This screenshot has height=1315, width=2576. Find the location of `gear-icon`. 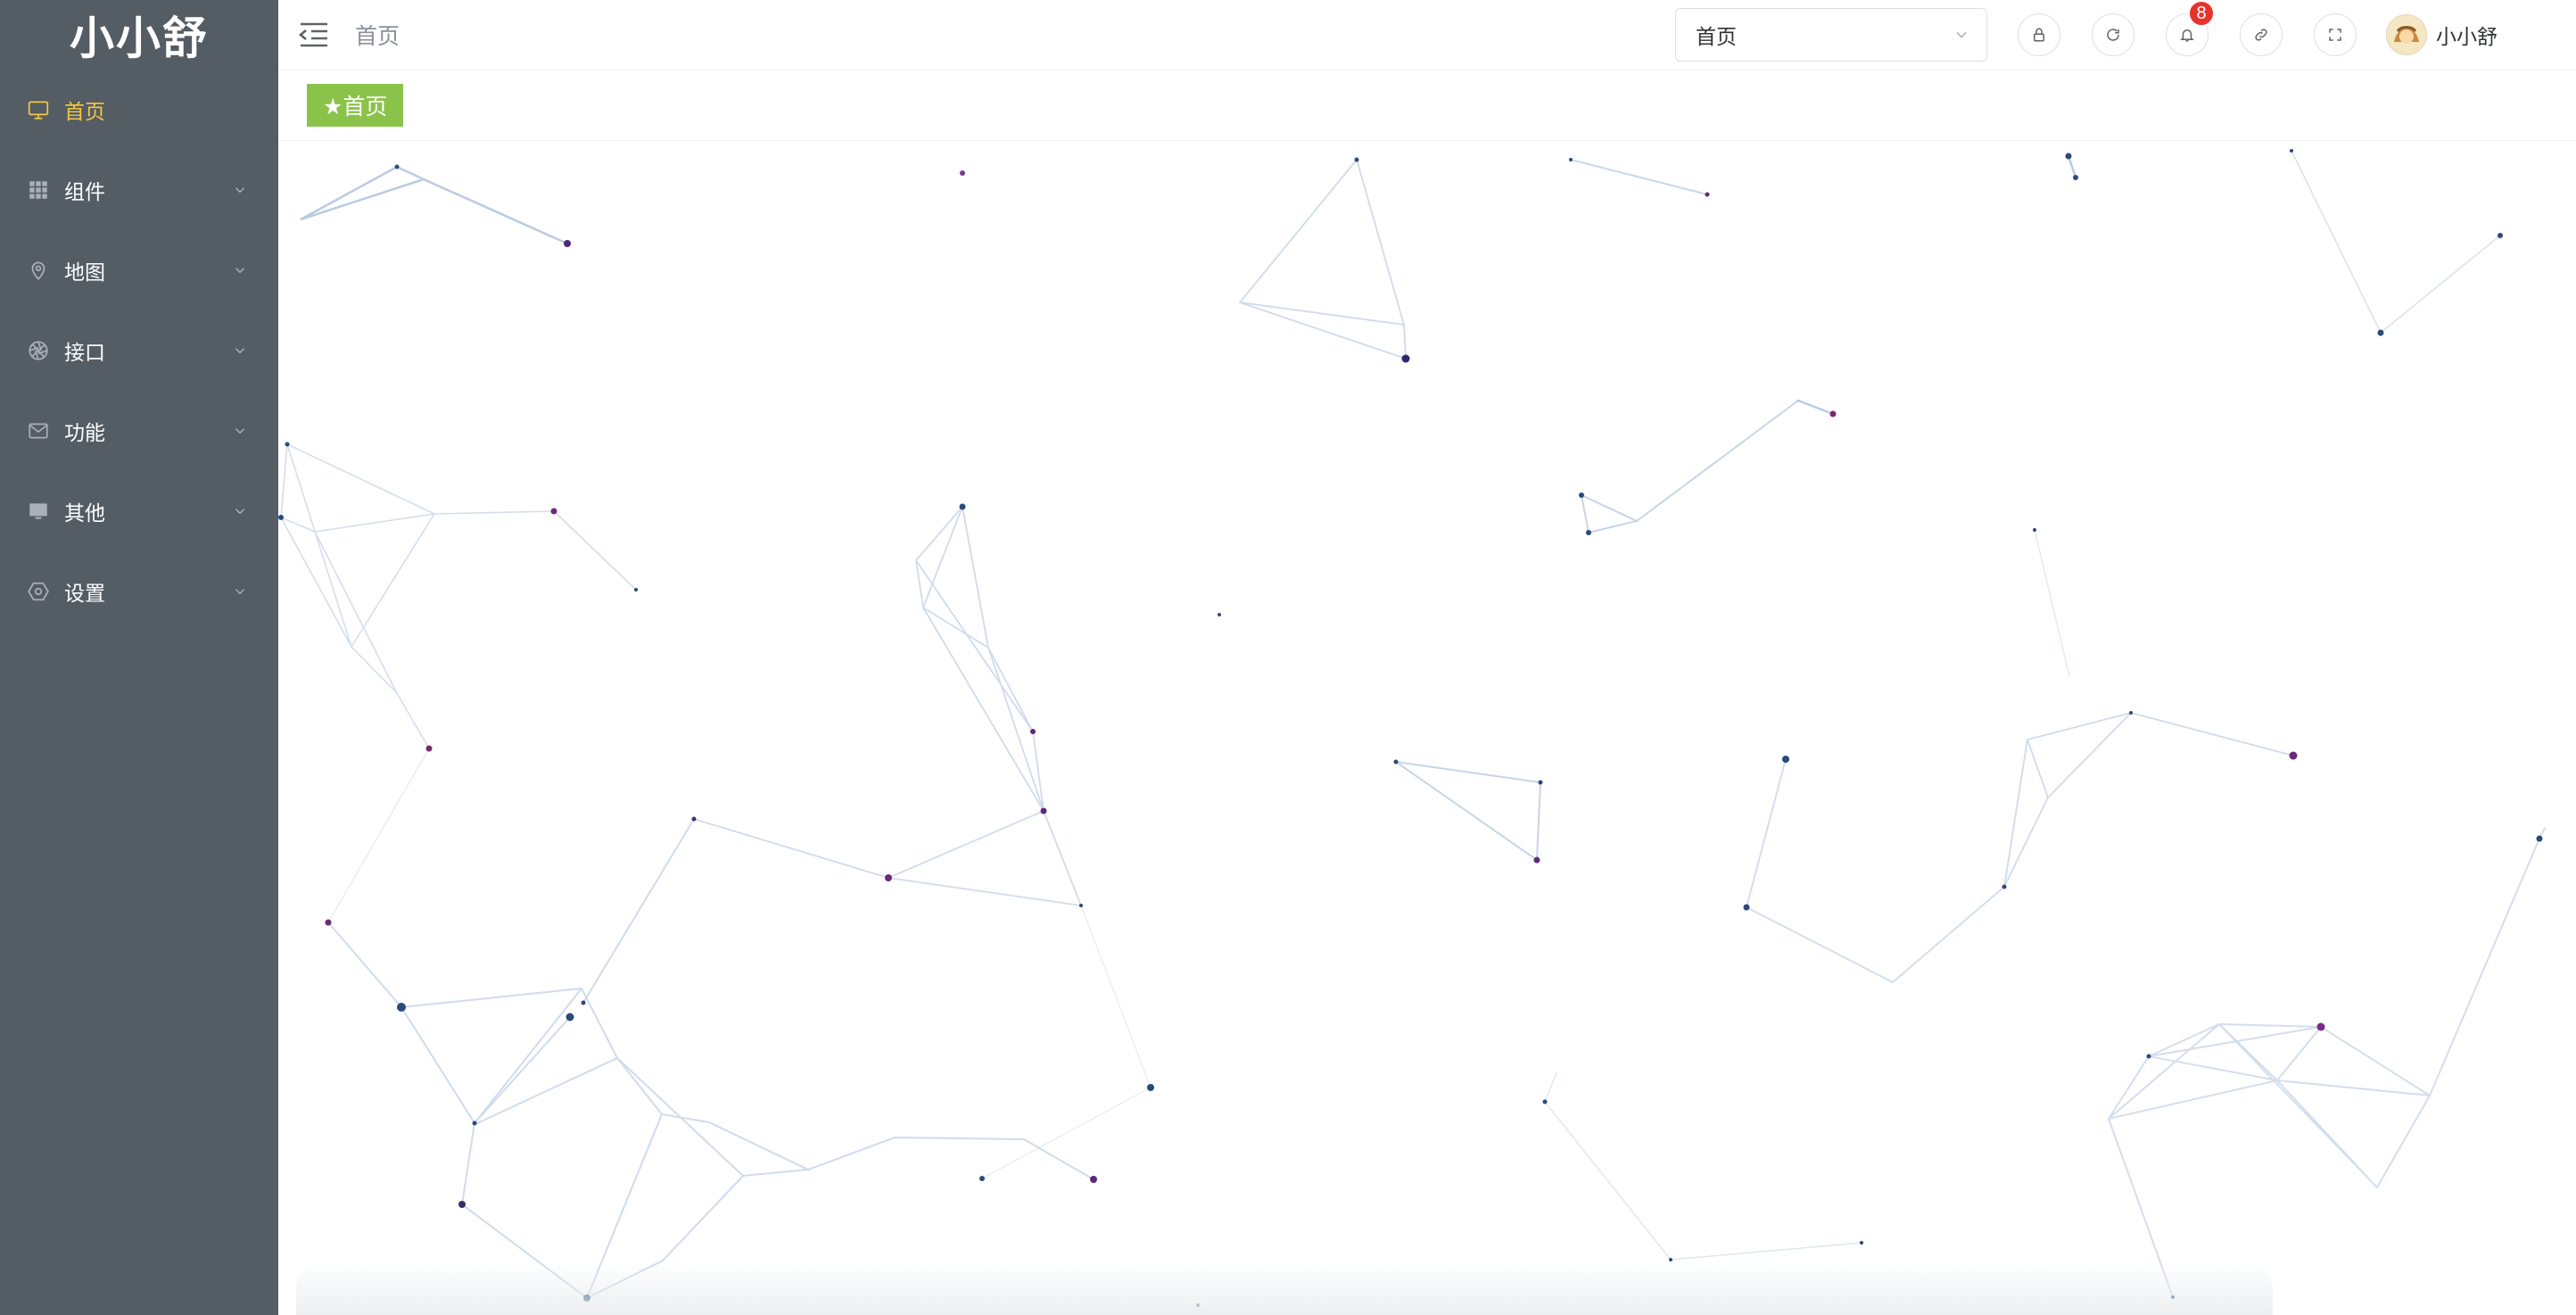

gear-icon is located at coordinates (39, 591).